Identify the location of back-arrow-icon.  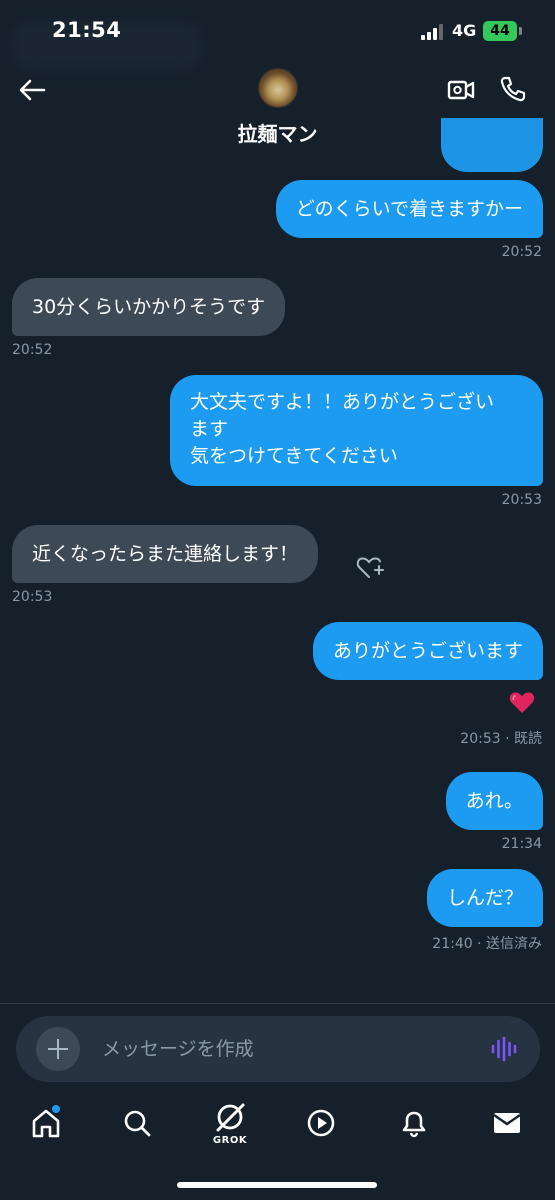
(32, 90).